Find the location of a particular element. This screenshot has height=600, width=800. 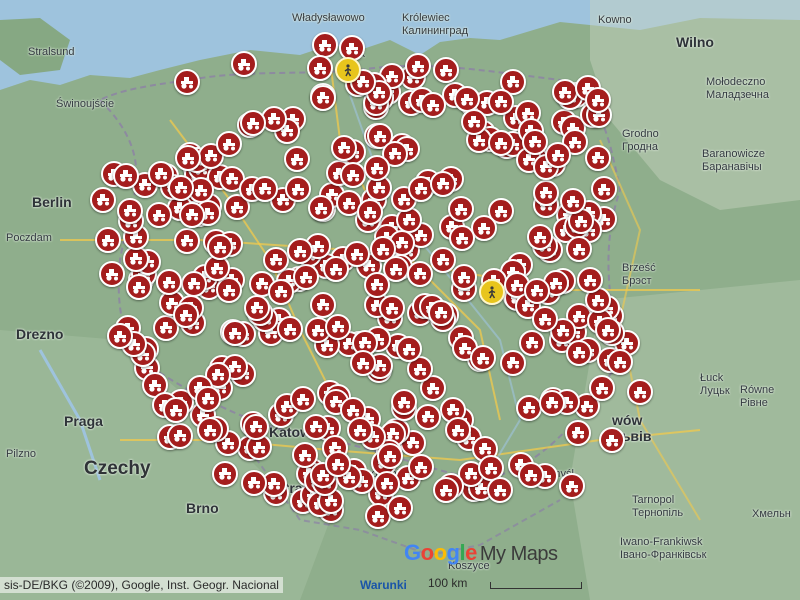

city-label-stralsund: Stralsund is located at coordinates (51, 52).